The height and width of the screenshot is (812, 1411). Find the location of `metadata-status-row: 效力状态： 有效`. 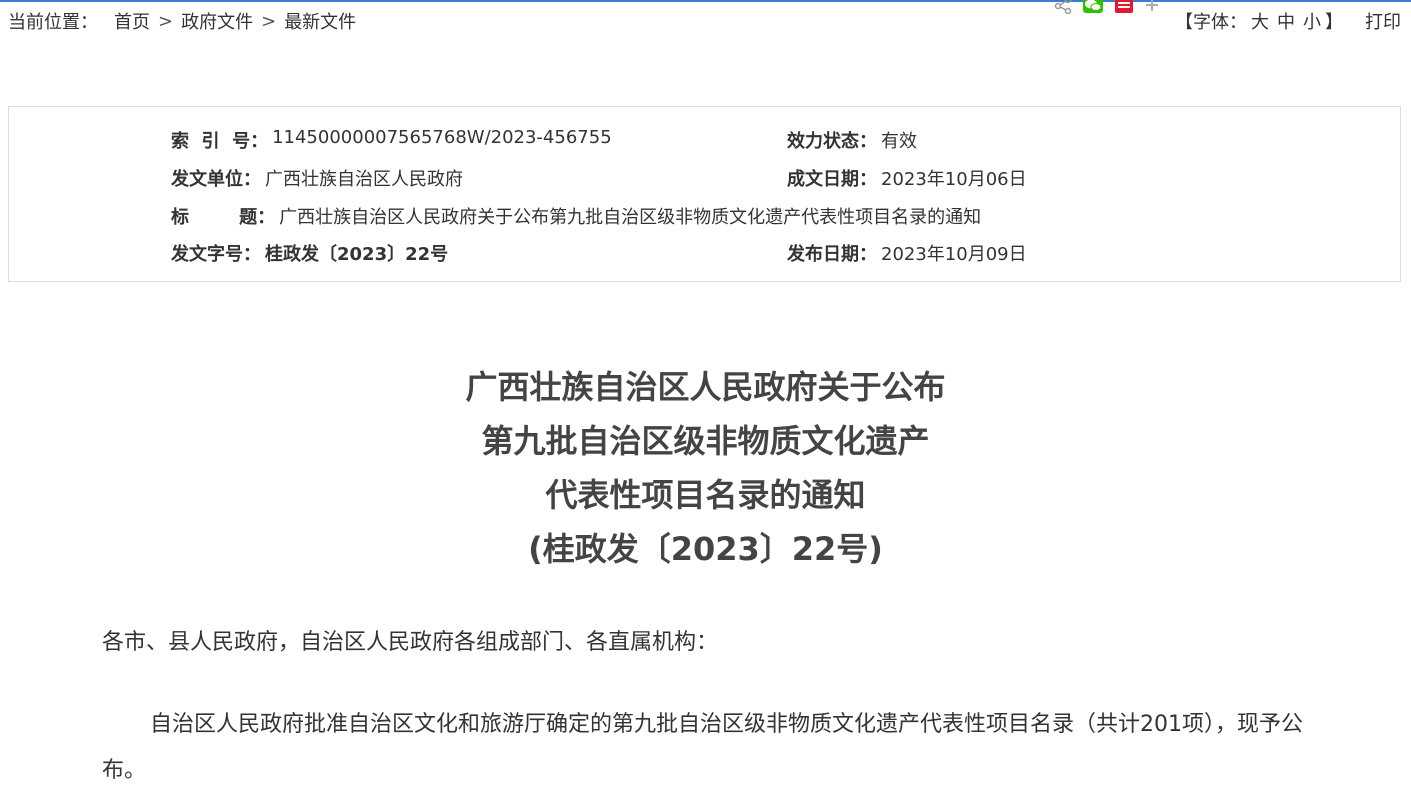

metadata-status-row: 效力状态： 有效 is located at coordinates (852, 140).